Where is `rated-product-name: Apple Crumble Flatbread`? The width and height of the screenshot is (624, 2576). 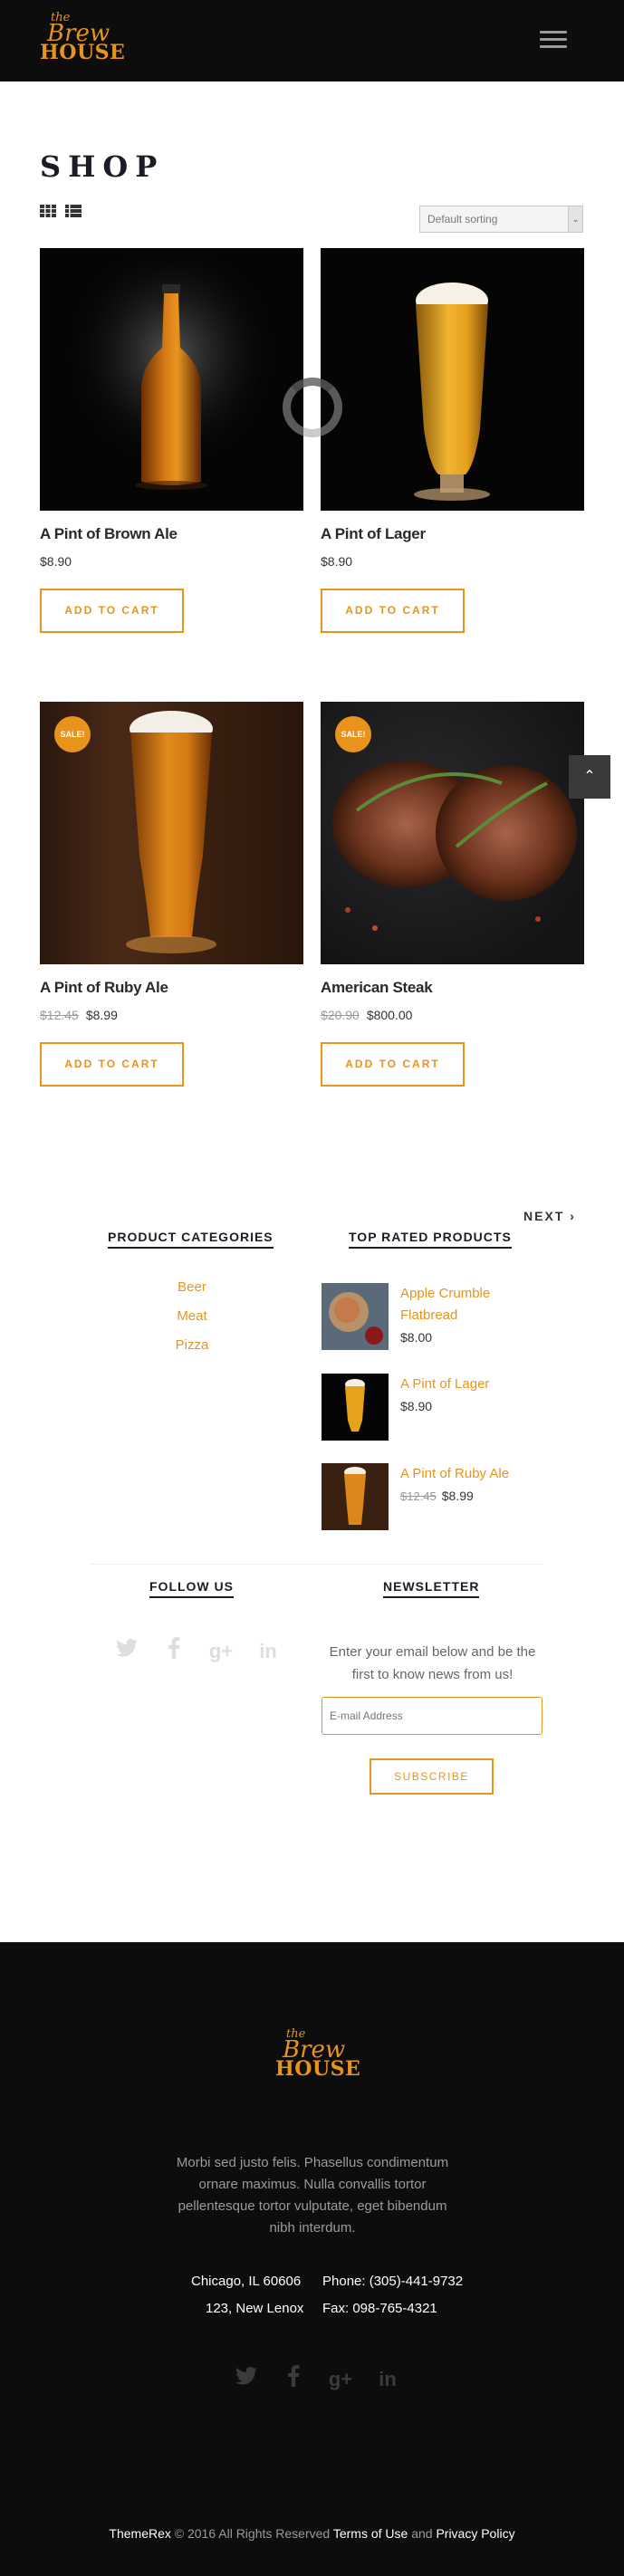 rated-product-name: Apple Crumble Flatbread is located at coordinates (472, 1304).